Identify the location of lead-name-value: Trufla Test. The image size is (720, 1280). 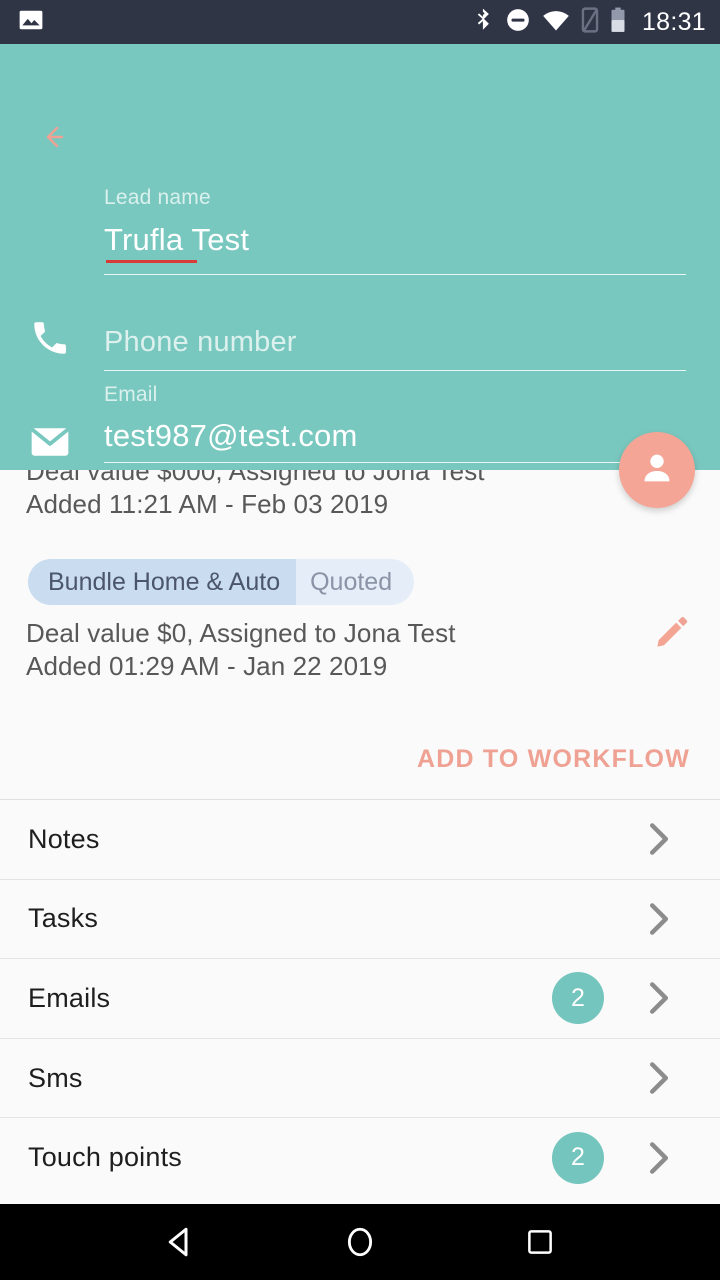
(176, 240).